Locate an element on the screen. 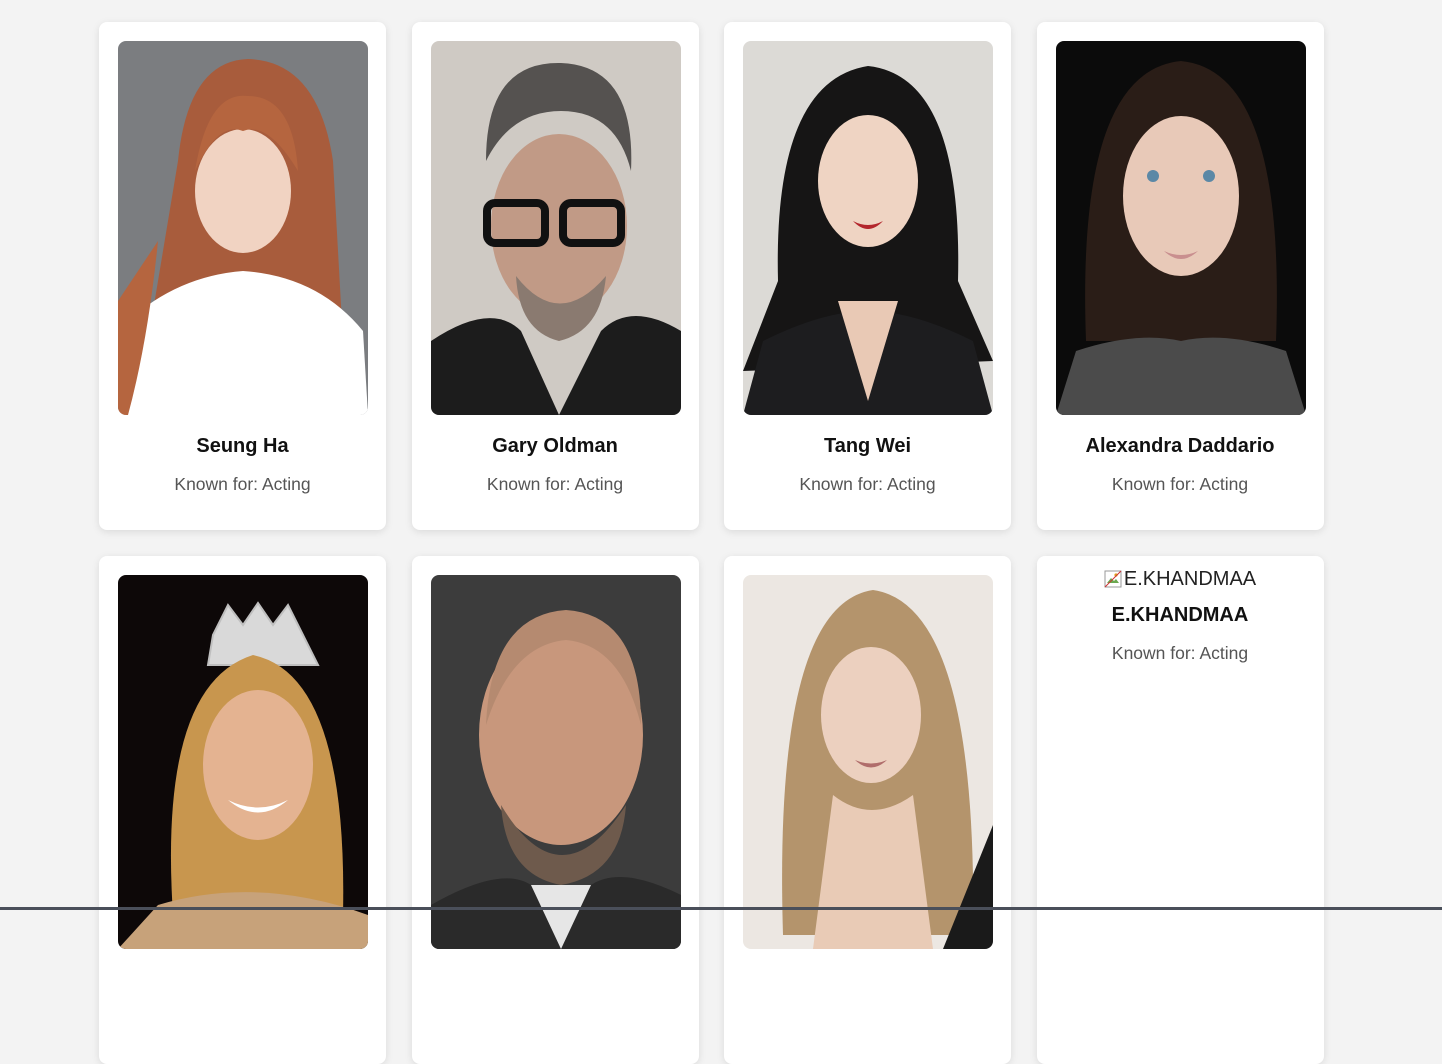 The width and height of the screenshot is (1442, 1064). person-name: Alexandra Daddario is located at coordinates (1180, 446).